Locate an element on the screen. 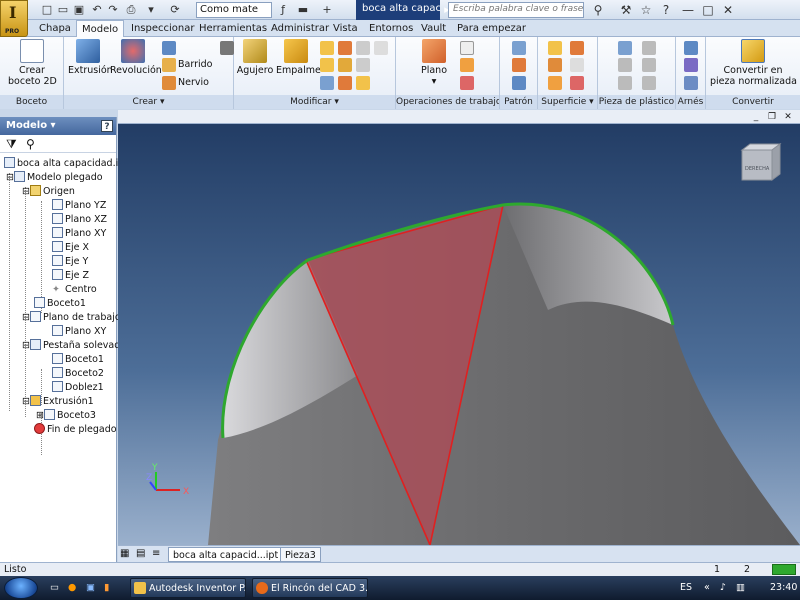 The height and width of the screenshot is (600, 800). tree-node-plane-xy: Plano XY is located at coordinates (79, 234).